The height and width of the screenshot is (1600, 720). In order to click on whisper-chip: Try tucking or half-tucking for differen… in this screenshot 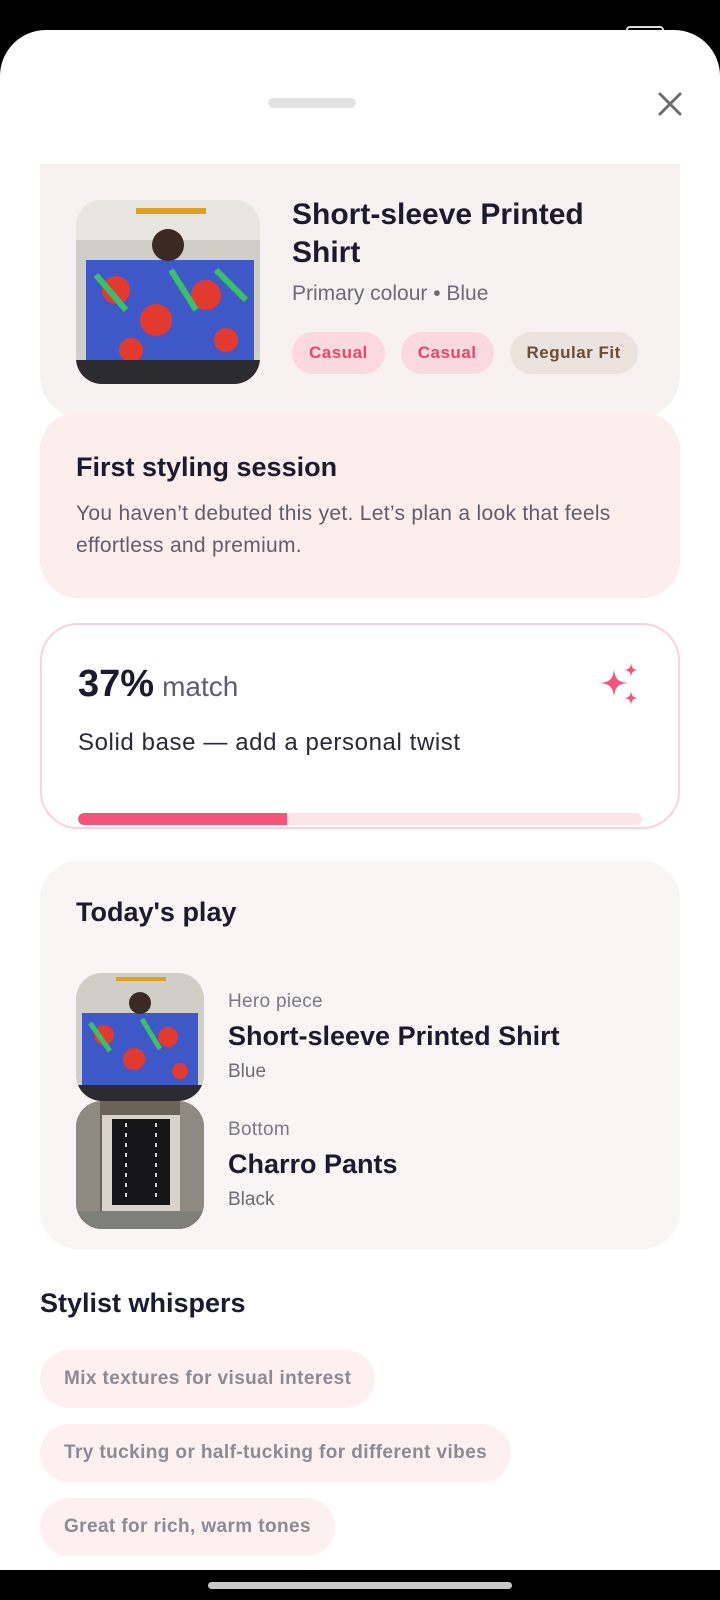, I will do `click(276, 1453)`.